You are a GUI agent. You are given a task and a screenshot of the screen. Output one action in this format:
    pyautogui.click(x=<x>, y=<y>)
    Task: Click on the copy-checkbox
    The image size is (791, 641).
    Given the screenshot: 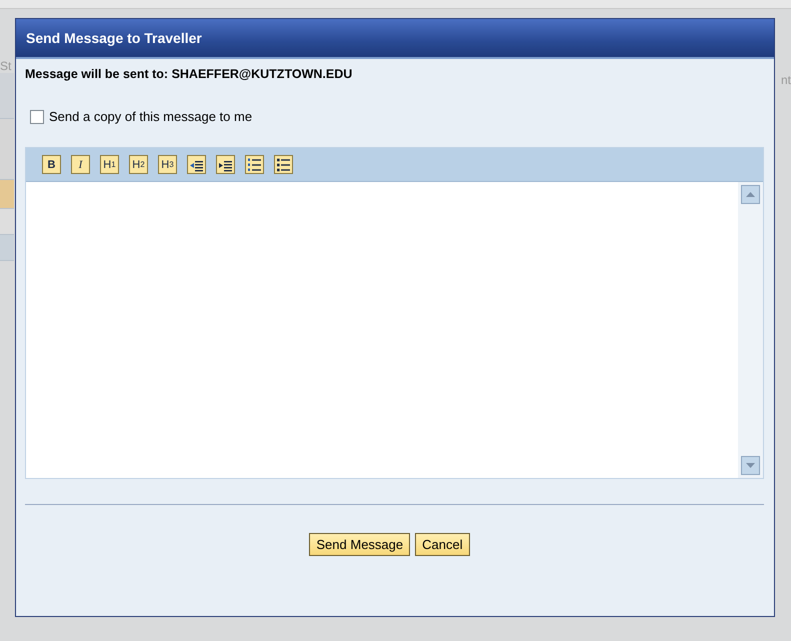 What is the action you would take?
    pyautogui.click(x=37, y=117)
    